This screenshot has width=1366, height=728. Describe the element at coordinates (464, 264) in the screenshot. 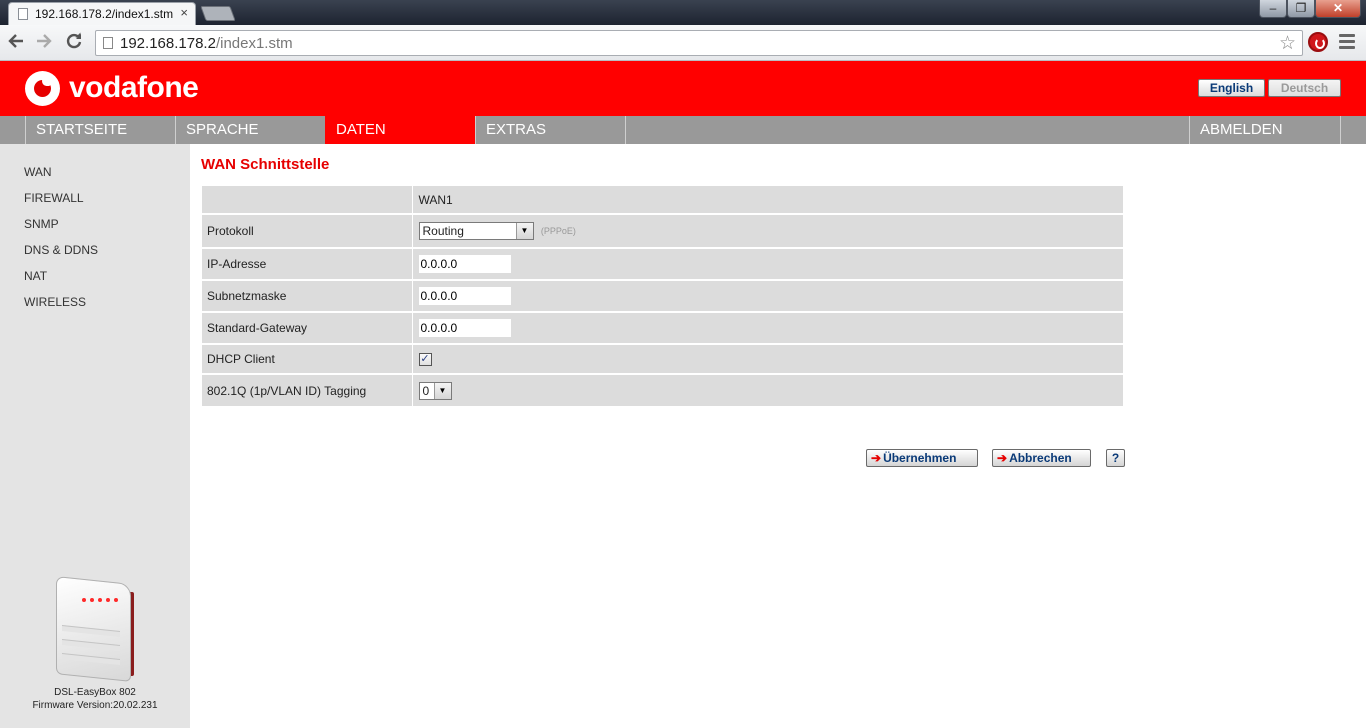

I see `ip-address-input` at that location.